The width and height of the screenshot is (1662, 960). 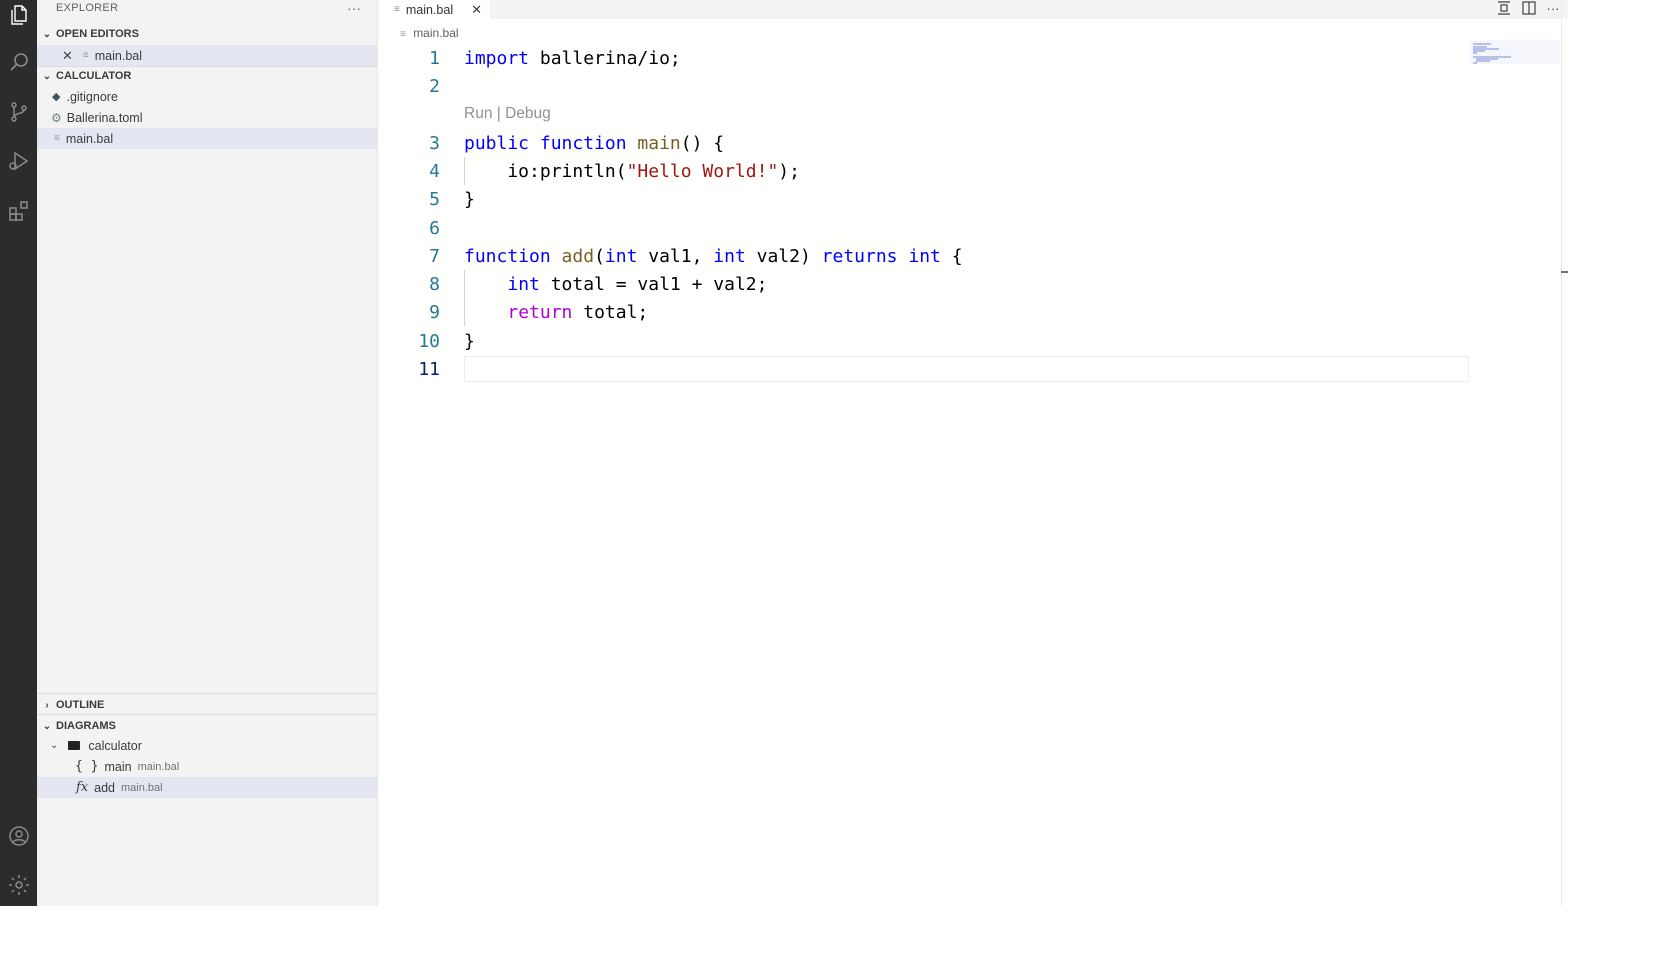 What do you see at coordinates (18, 14) in the screenshot?
I see `explorer-icon` at bounding box center [18, 14].